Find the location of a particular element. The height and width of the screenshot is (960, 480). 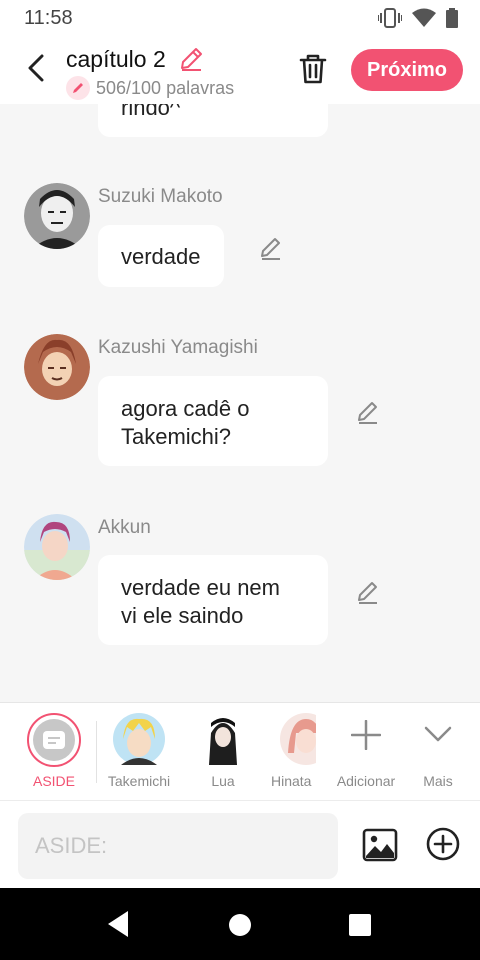

sender-name: Akkun is located at coordinates (124, 527).